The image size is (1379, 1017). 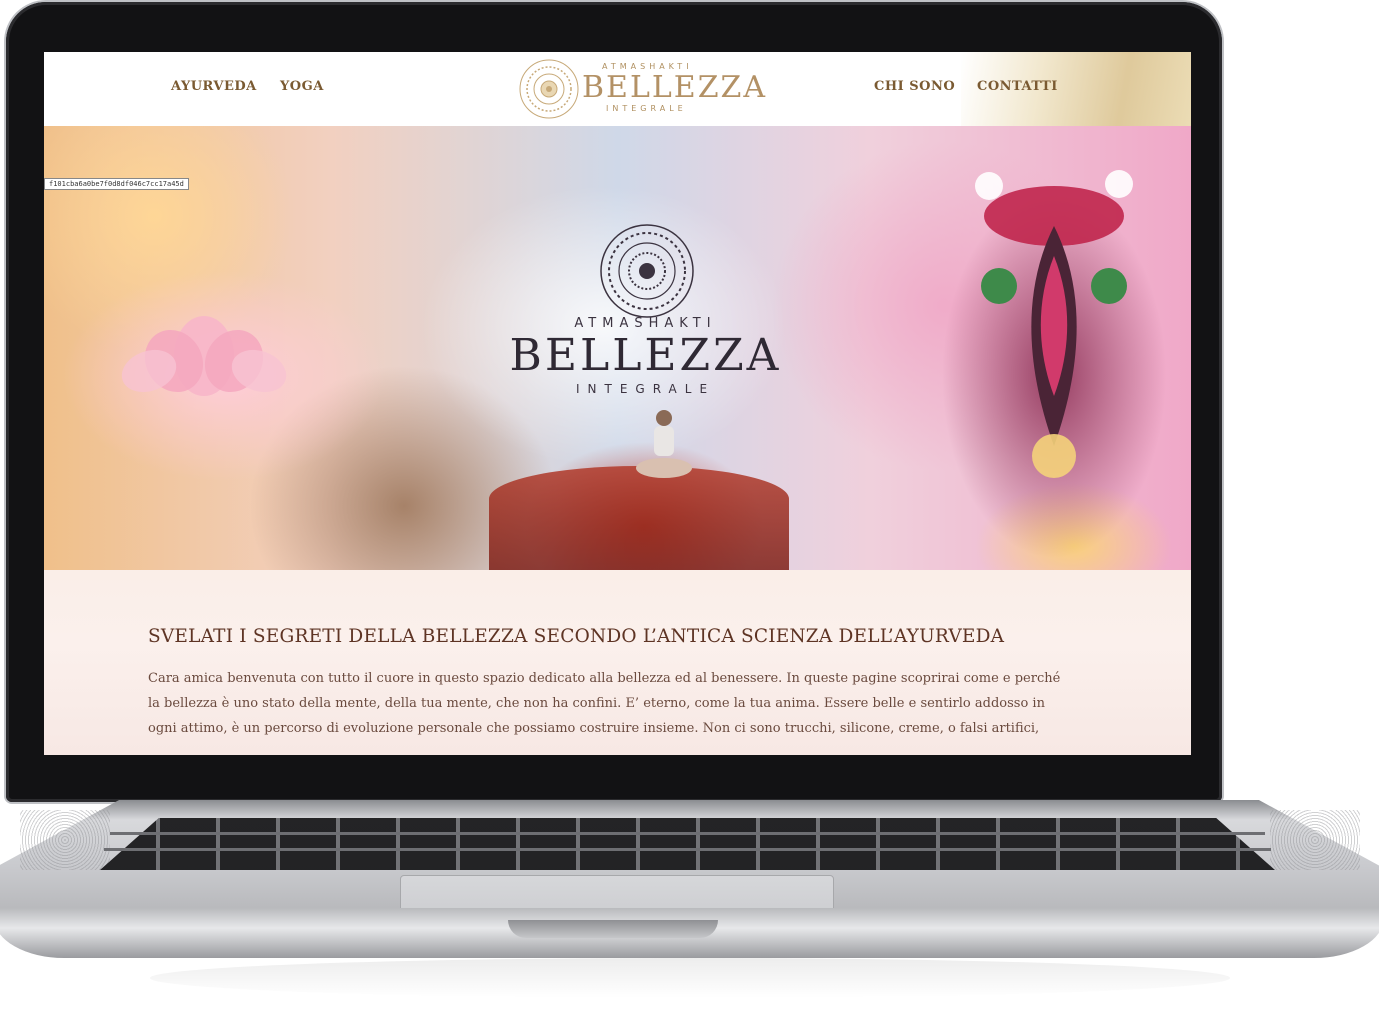 I want to click on logo-main-text: BELLEZZA, so click(x=675, y=87).